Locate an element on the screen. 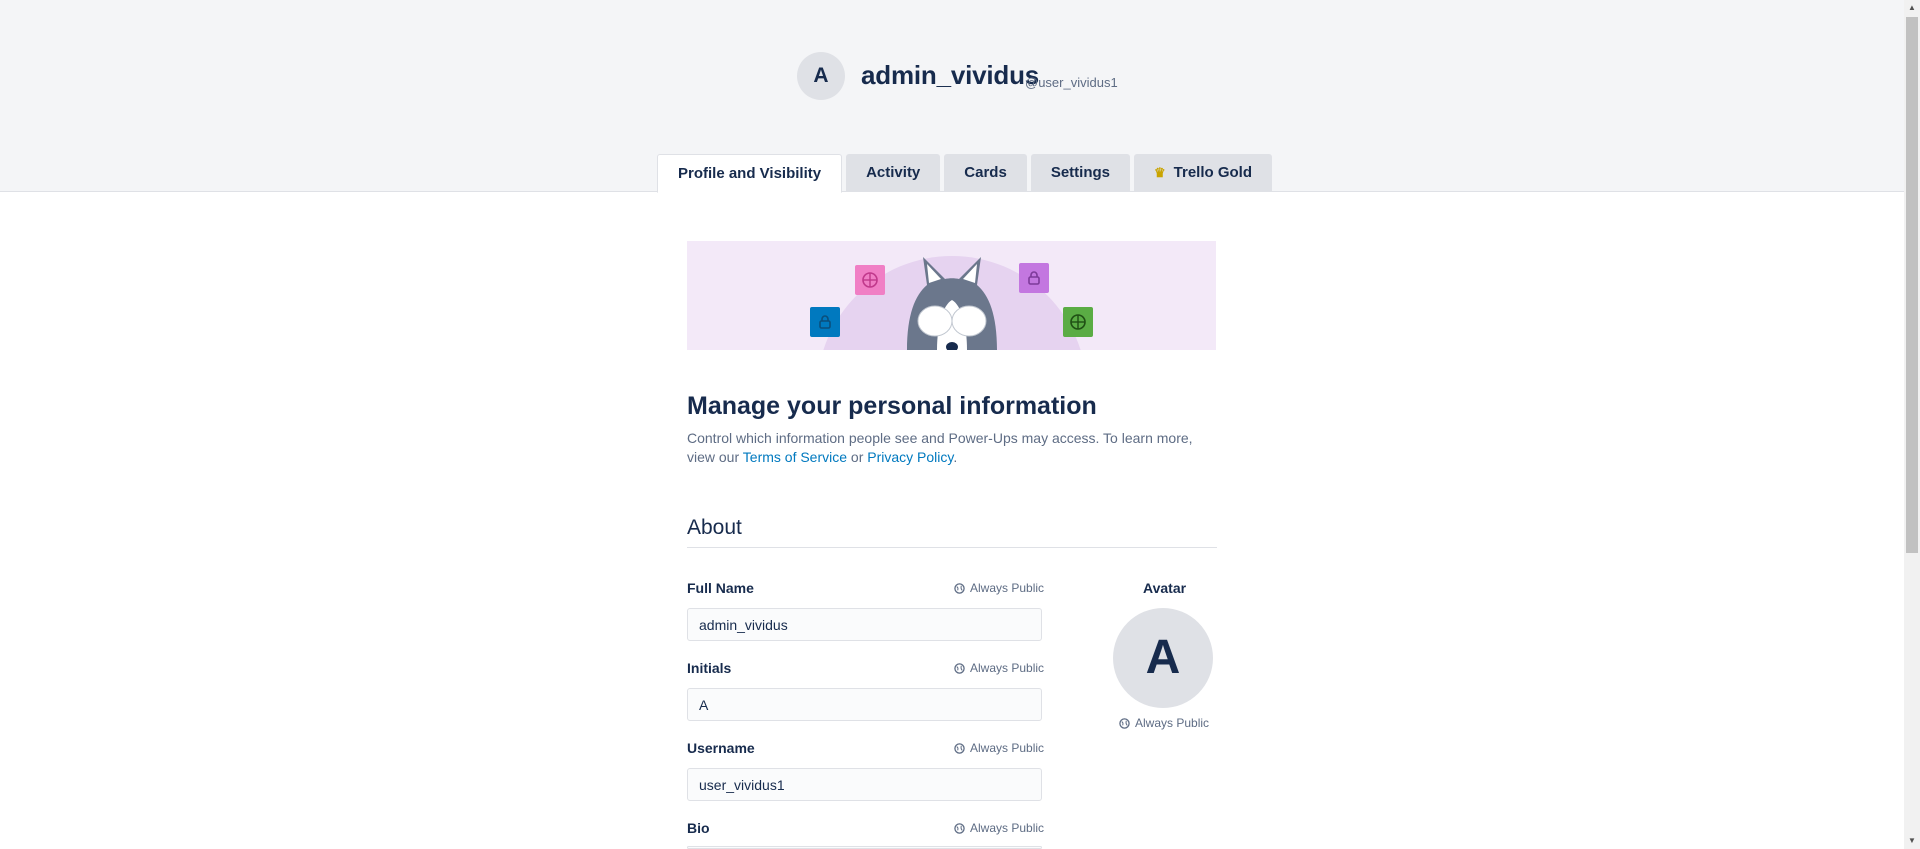  username-visibility: Always Public is located at coordinates (999, 748).